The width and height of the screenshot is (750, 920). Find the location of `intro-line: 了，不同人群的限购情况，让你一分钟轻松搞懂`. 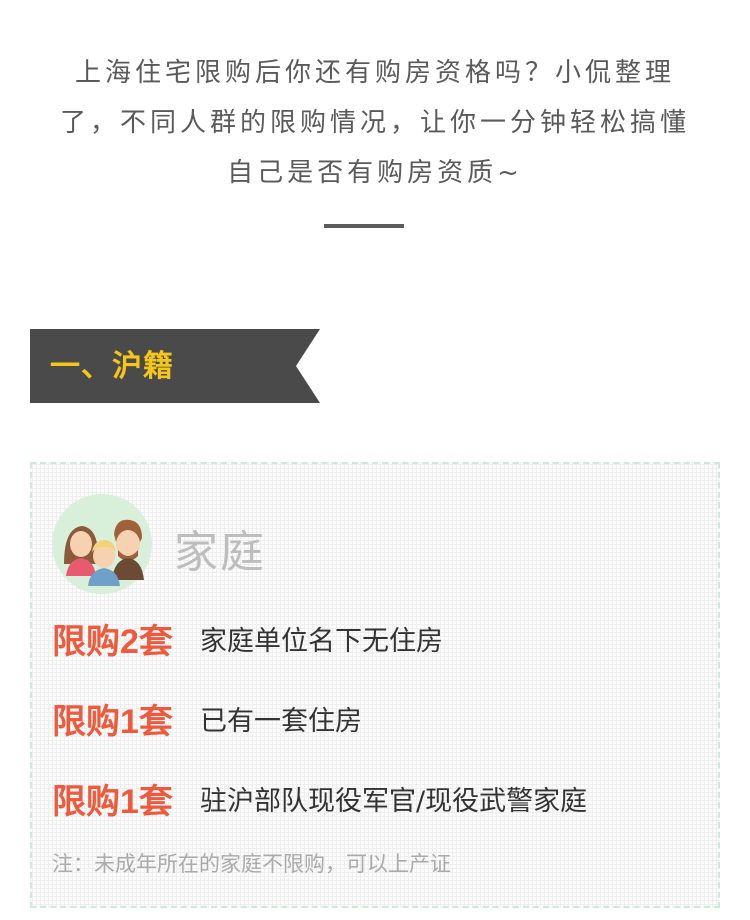

intro-line: 了，不同人群的限购情况，让你一分钟轻松搞懂 is located at coordinates (374, 123).